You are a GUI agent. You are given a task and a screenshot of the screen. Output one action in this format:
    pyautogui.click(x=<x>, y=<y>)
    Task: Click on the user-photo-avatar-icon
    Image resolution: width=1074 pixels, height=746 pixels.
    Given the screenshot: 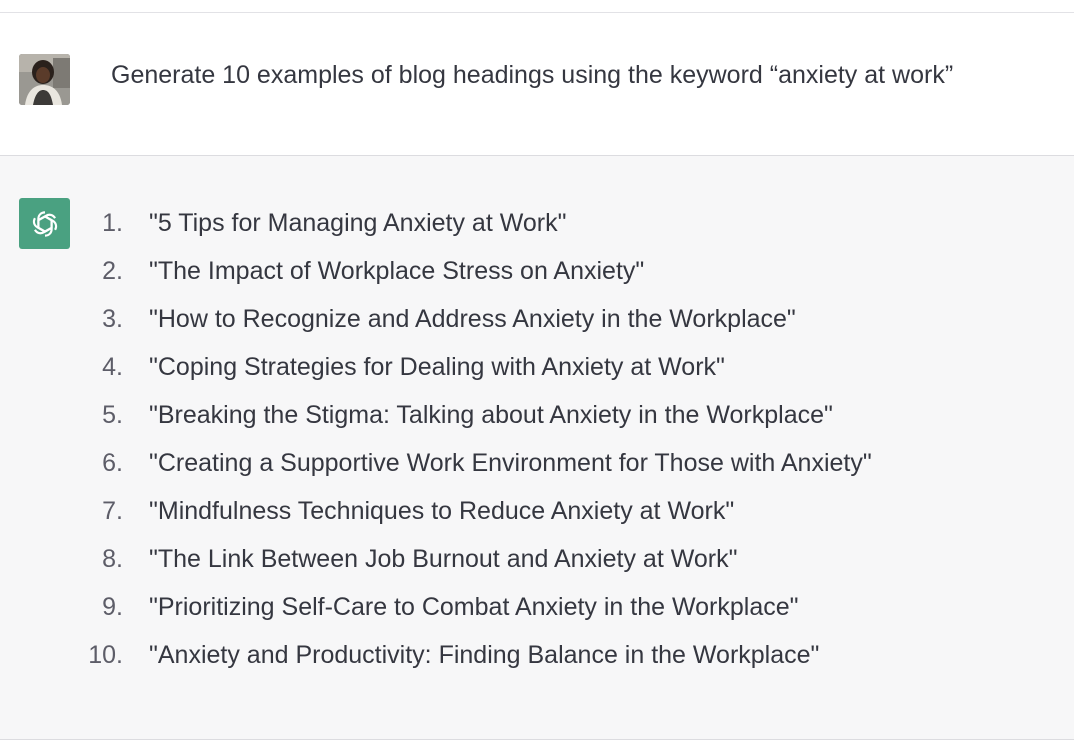 What is the action you would take?
    pyautogui.click(x=44, y=79)
    